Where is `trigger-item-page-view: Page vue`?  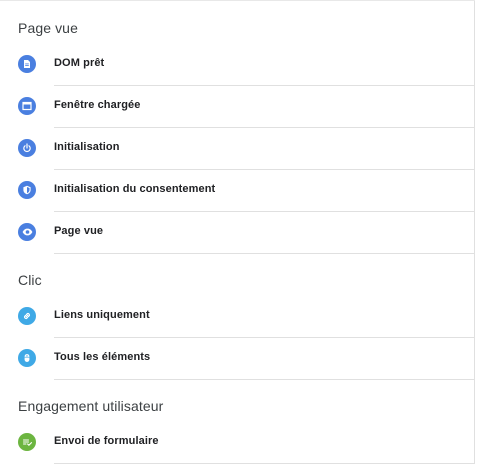 trigger-item-page-view: Page vue is located at coordinates (237, 233).